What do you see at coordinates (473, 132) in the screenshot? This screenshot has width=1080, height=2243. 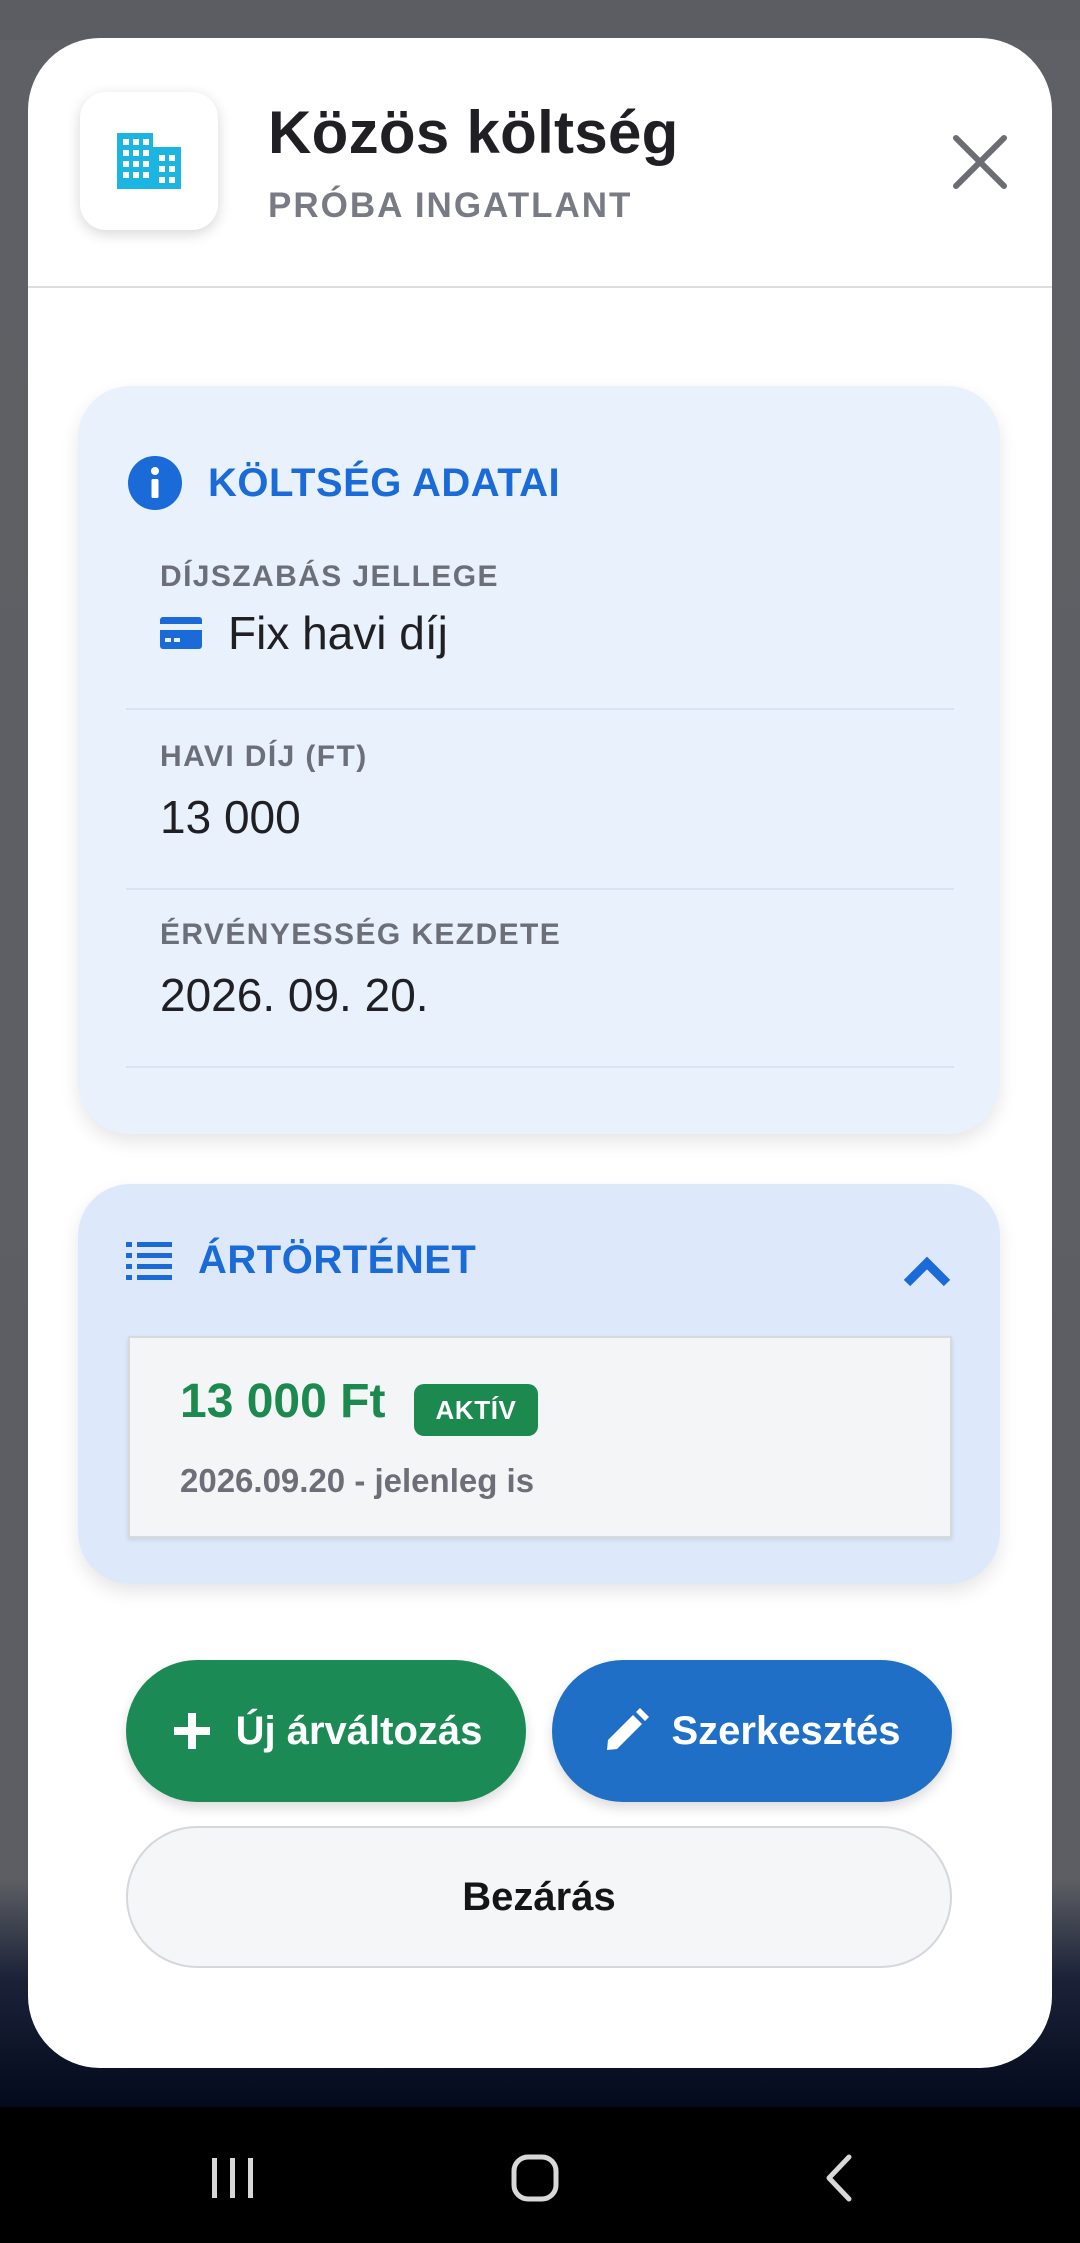 I see `dialog-title: Közös költség` at bounding box center [473, 132].